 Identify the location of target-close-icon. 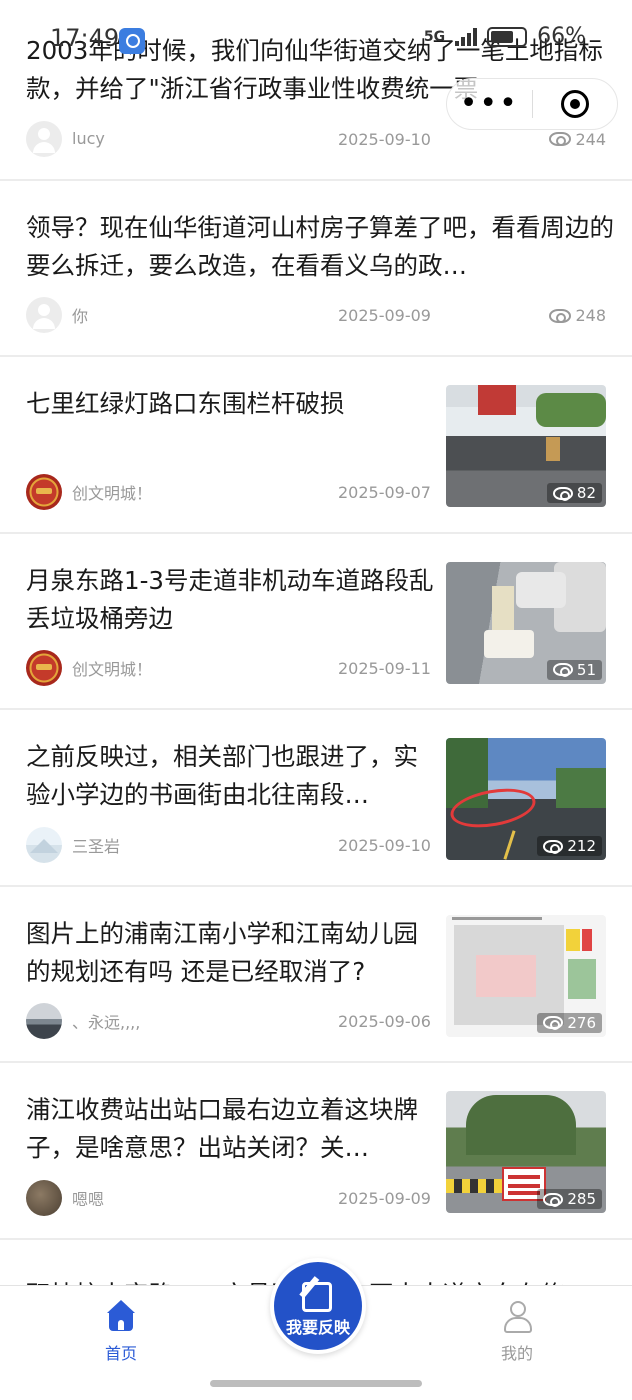
(574, 104).